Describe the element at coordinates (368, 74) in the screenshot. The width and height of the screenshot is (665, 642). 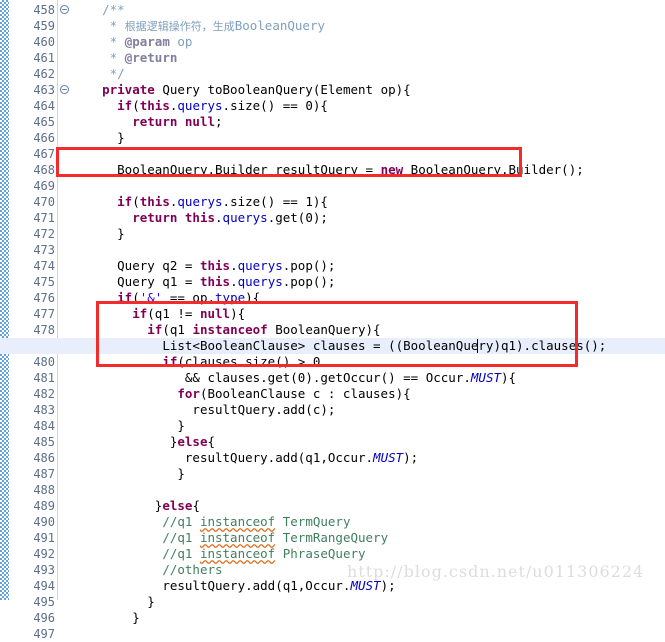
I see `code-line: */` at that location.